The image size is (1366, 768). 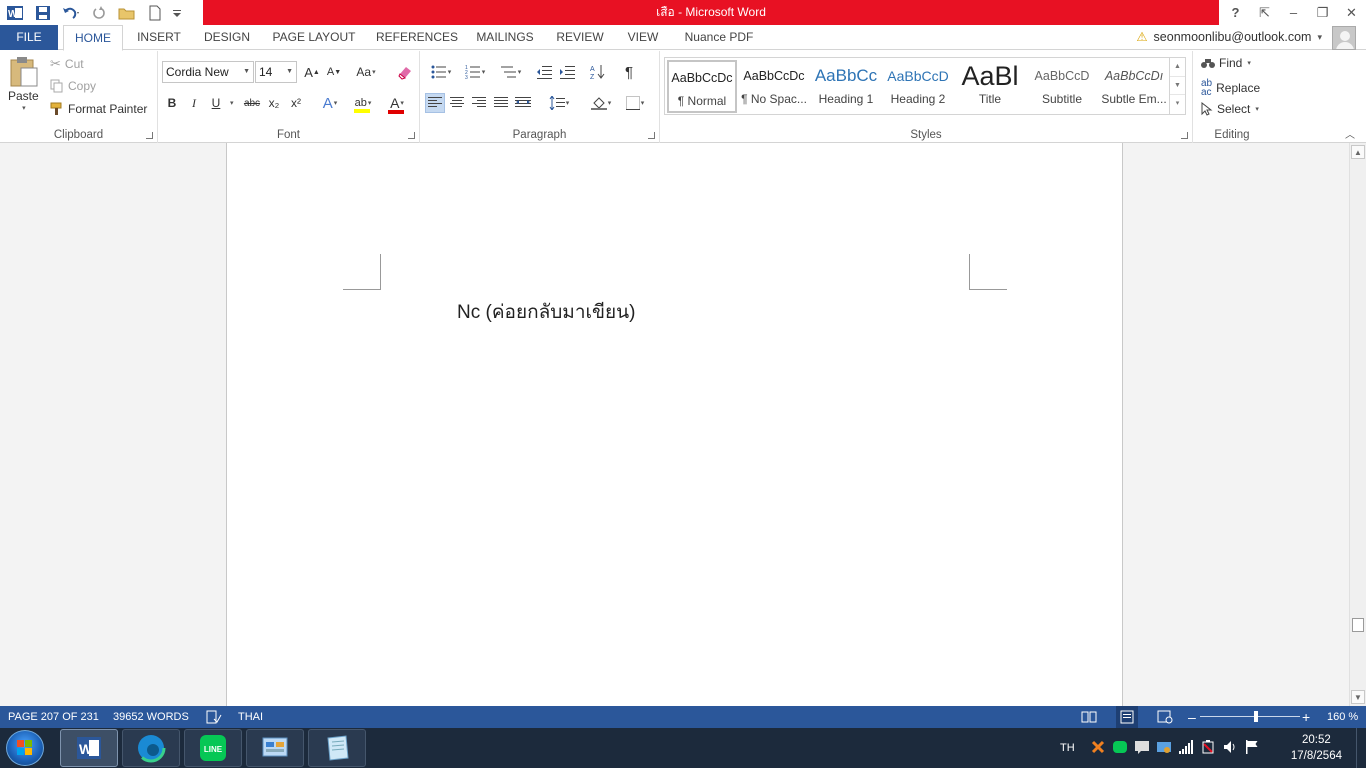 What do you see at coordinates (1322, 12) in the screenshot?
I see `restore-button: ❐` at bounding box center [1322, 12].